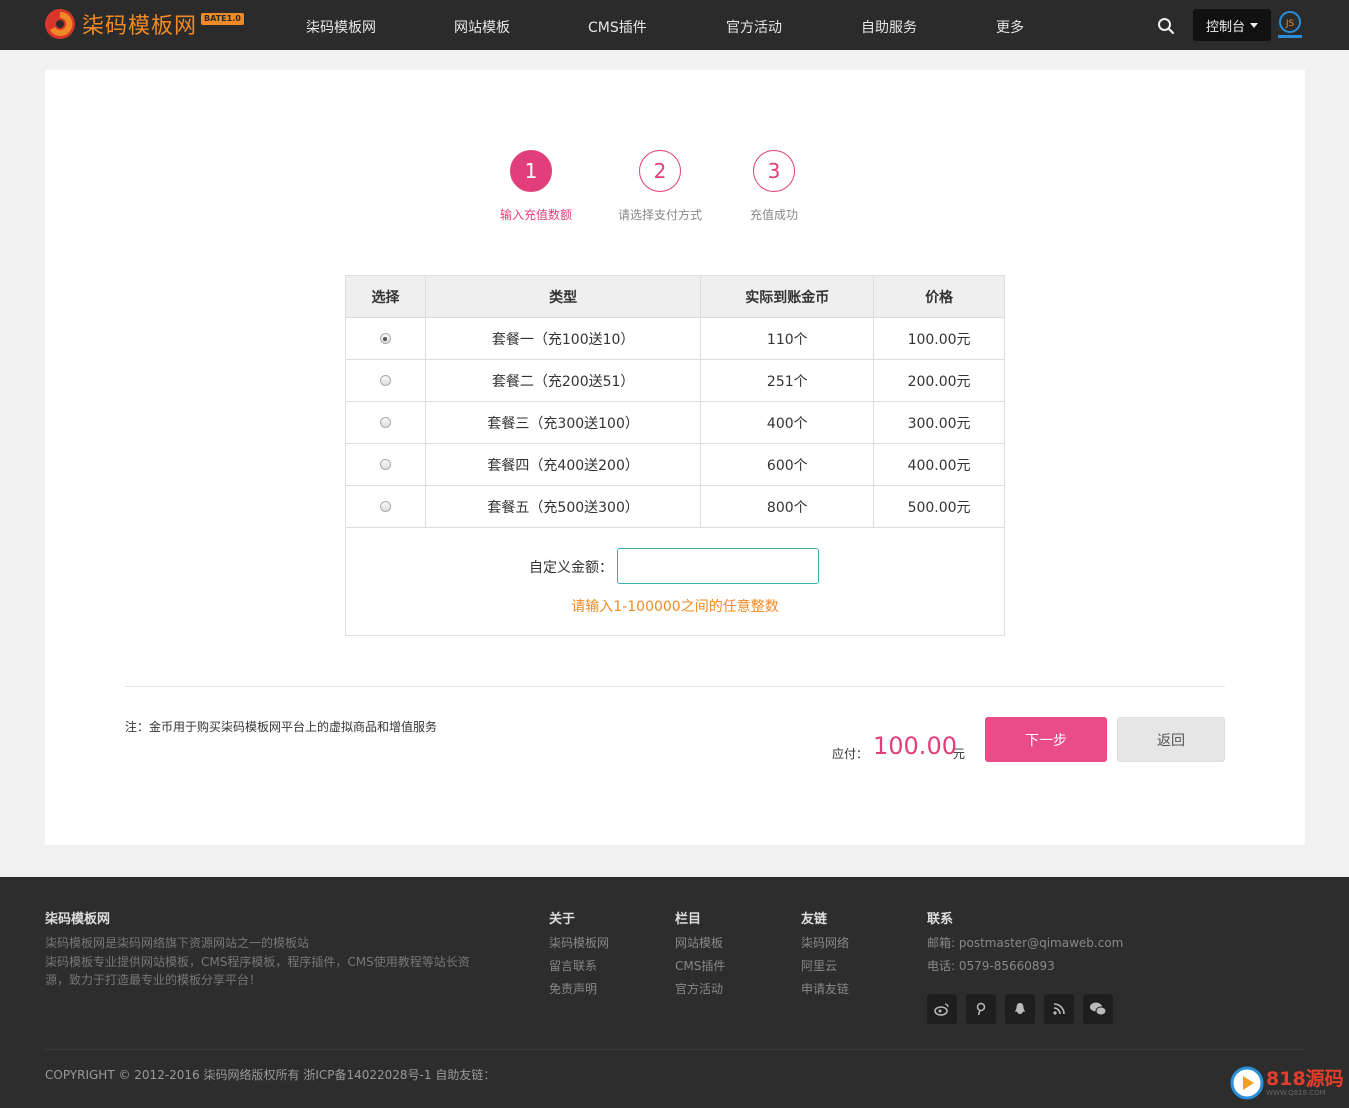 The width and height of the screenshot is (1349, 1108). I want to click on footer-link: 官方活动, so click(699, 988).